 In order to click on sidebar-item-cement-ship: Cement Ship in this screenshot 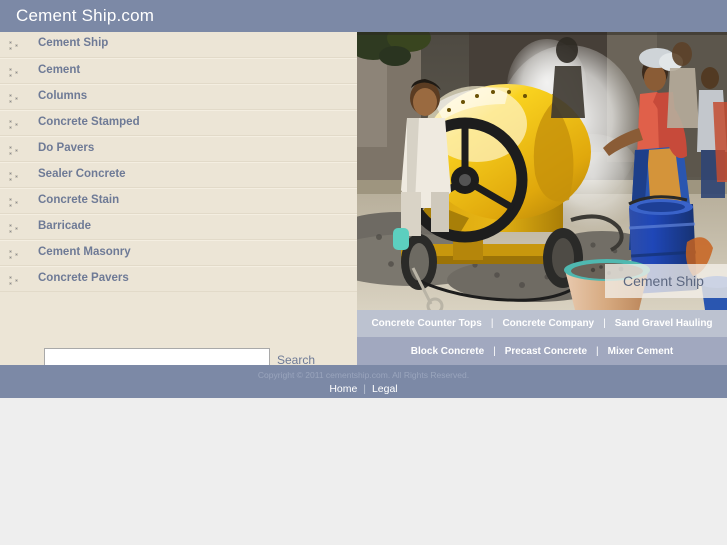, I will do `click(178, 45)`.